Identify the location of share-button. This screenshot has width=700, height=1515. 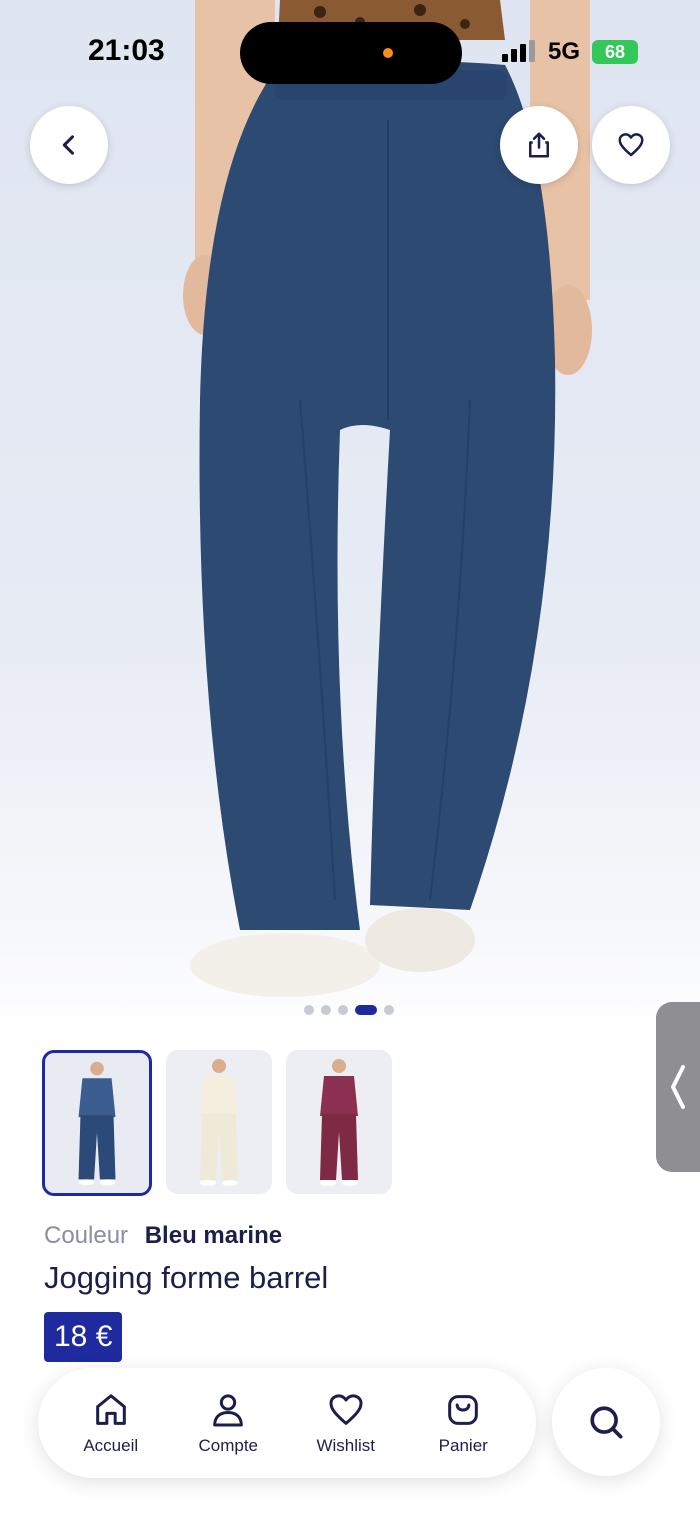
(539, 145).